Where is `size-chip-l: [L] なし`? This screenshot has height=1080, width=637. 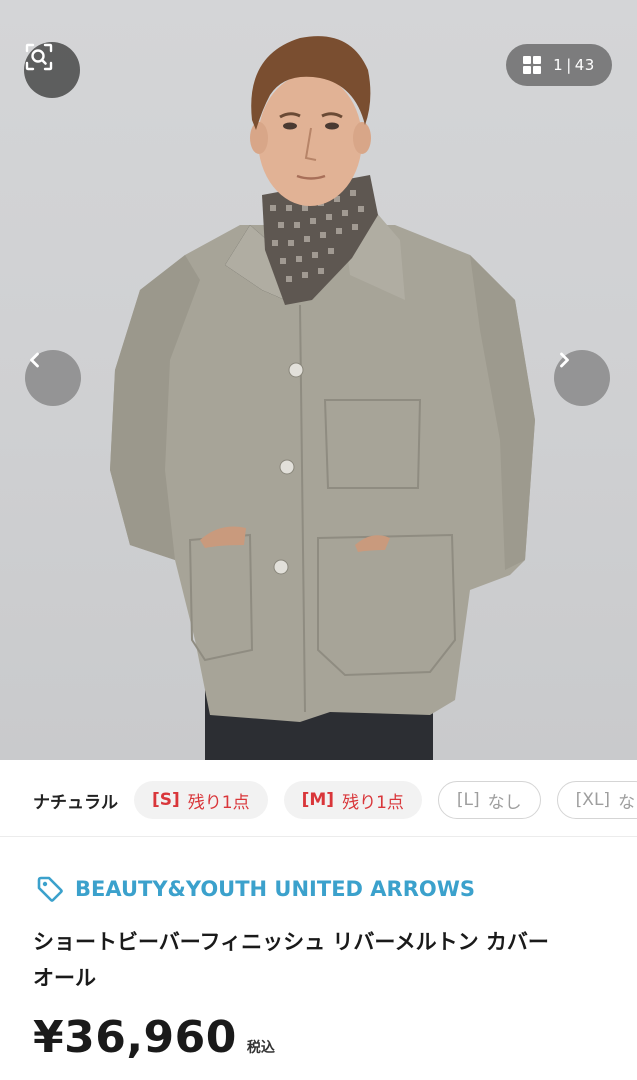 size-chip-l: [L] なし is located at coordinates (489, 800).